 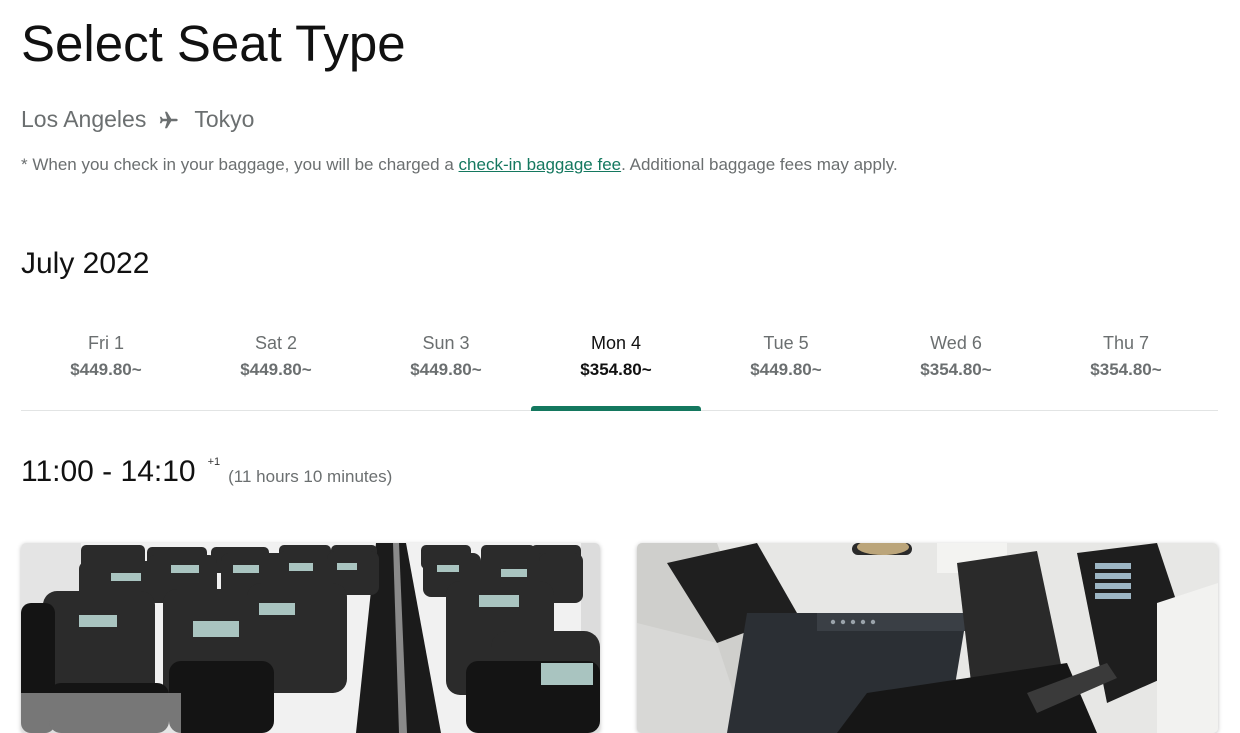 I want to click on airplane-icon, so click(x=169, y=119).